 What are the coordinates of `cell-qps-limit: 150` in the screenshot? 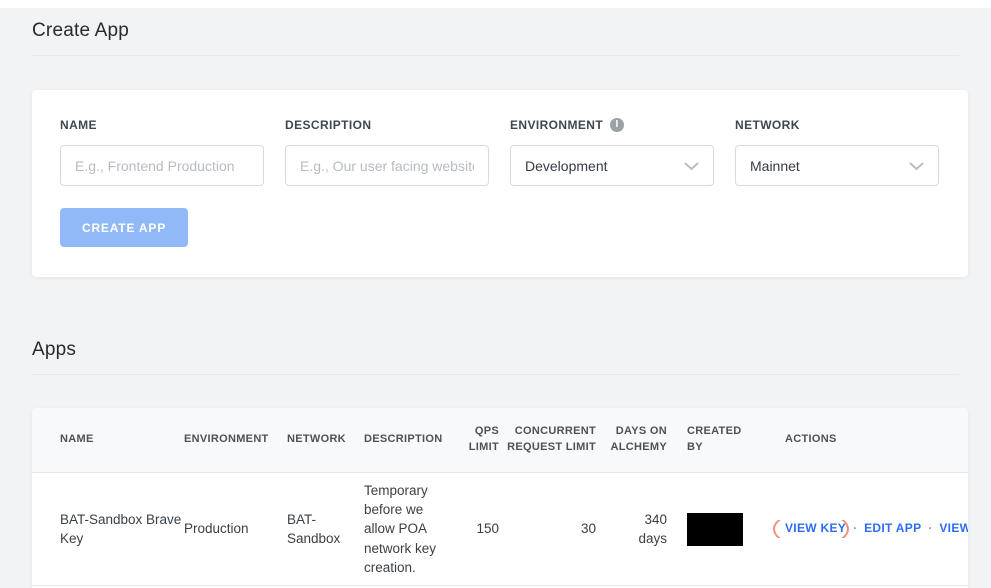 It's located at (487, 529).